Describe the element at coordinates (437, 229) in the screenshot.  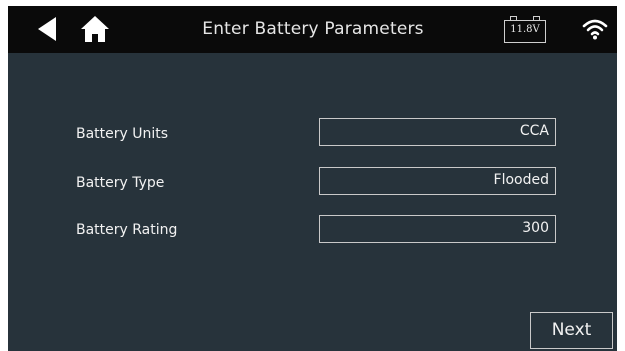
I see `battery-rating-field: 300` at that location.